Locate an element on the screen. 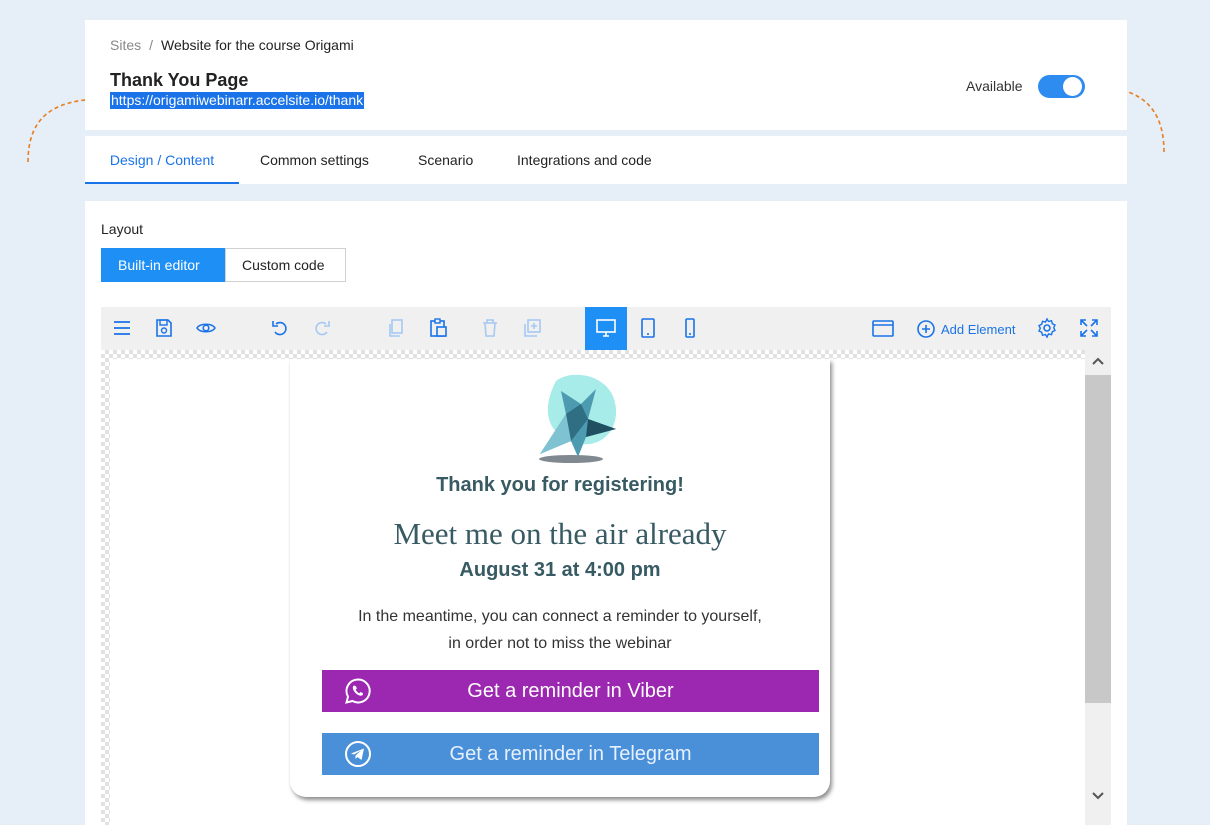 The width and height of the screenshot is (1210, 825). tab-scenario: Scenario is located at coordinates (445, 160).